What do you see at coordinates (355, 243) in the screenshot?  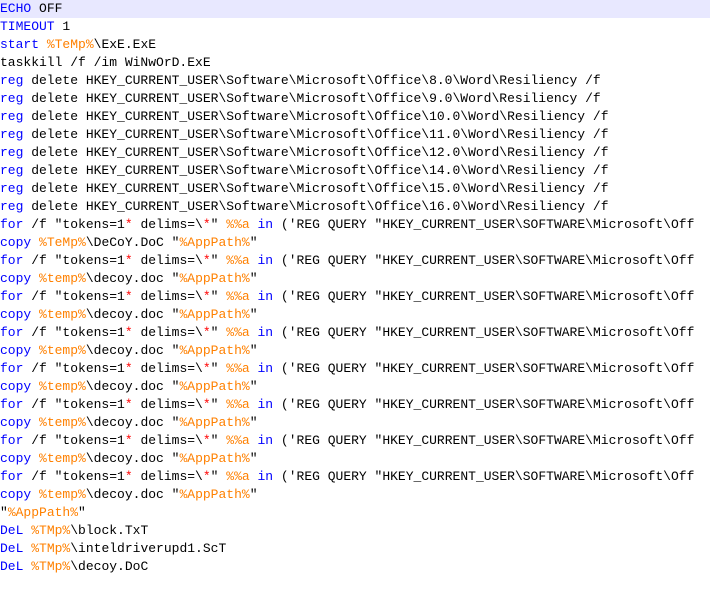 I see `code-line: copy %TeMp%\DeCoY.DoC "%AppPath%"` at bounding box center [355, 243].